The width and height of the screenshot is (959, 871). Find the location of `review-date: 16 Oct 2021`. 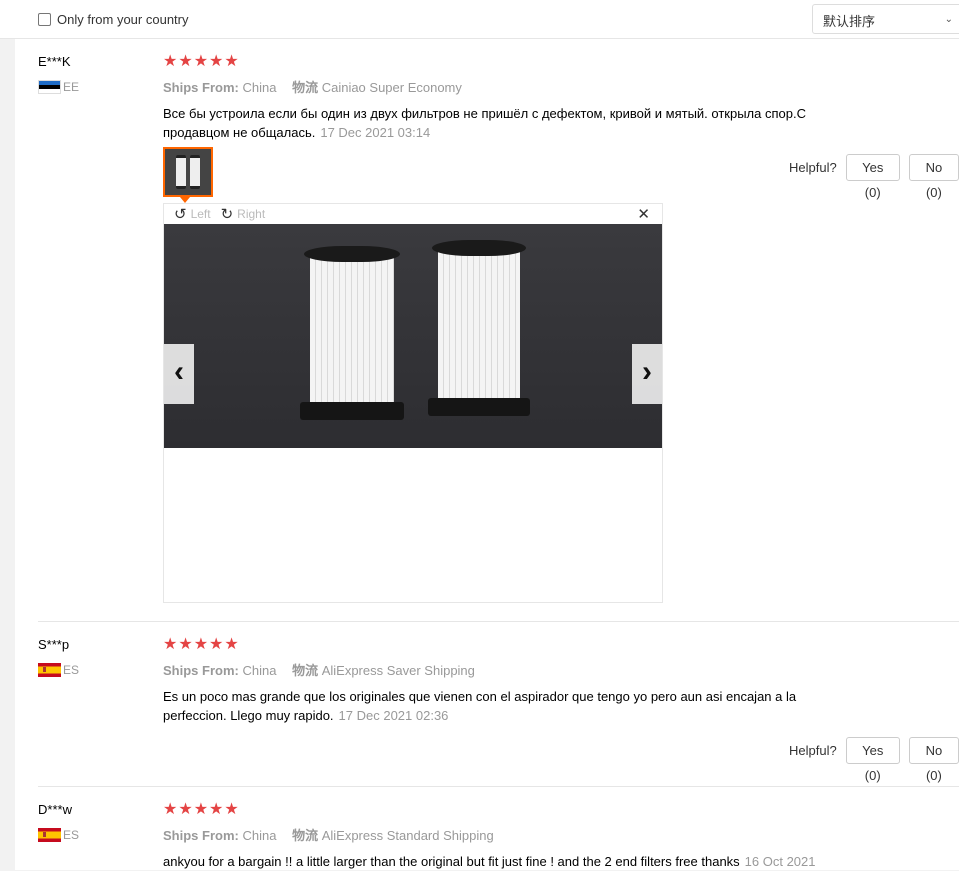

review-date: 16 Oct 2021 is located at coordinates (780, 861).